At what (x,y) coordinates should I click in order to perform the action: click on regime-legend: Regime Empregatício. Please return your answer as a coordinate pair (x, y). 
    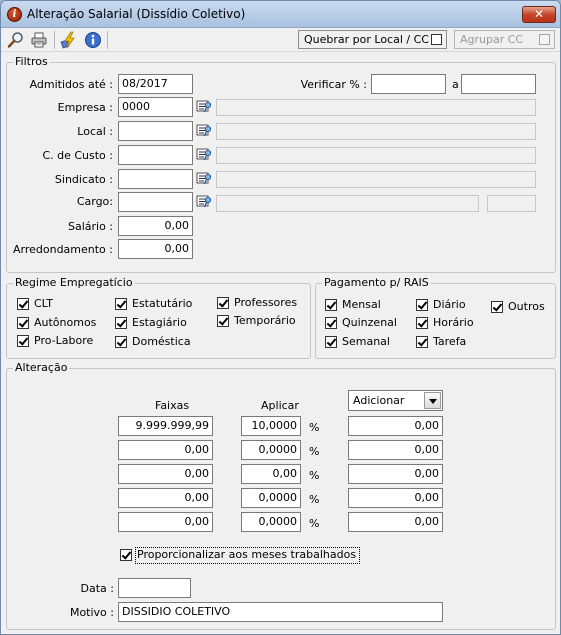
    Looking at the image, I should click on (74, 282).